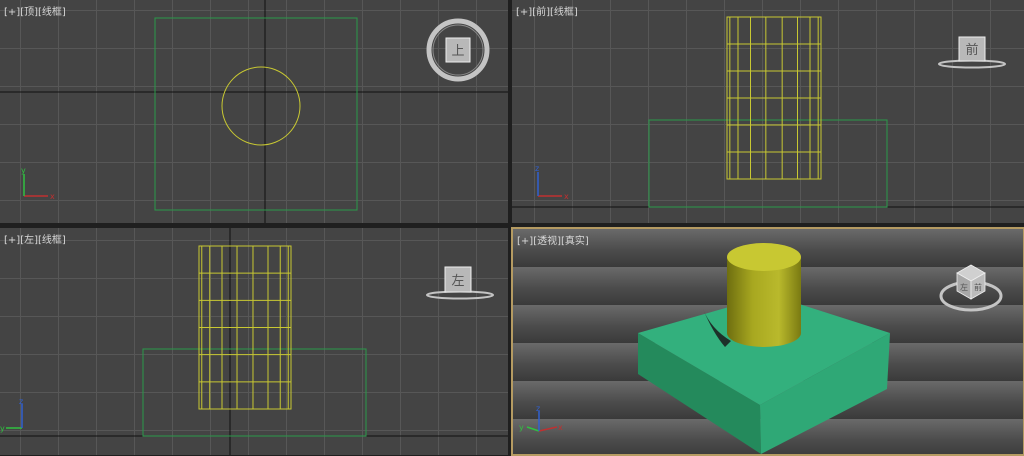 Image resolution: width=1024 pixels, height=456 pixels. I want to click on box-wireframe-front, so click(768, 163).